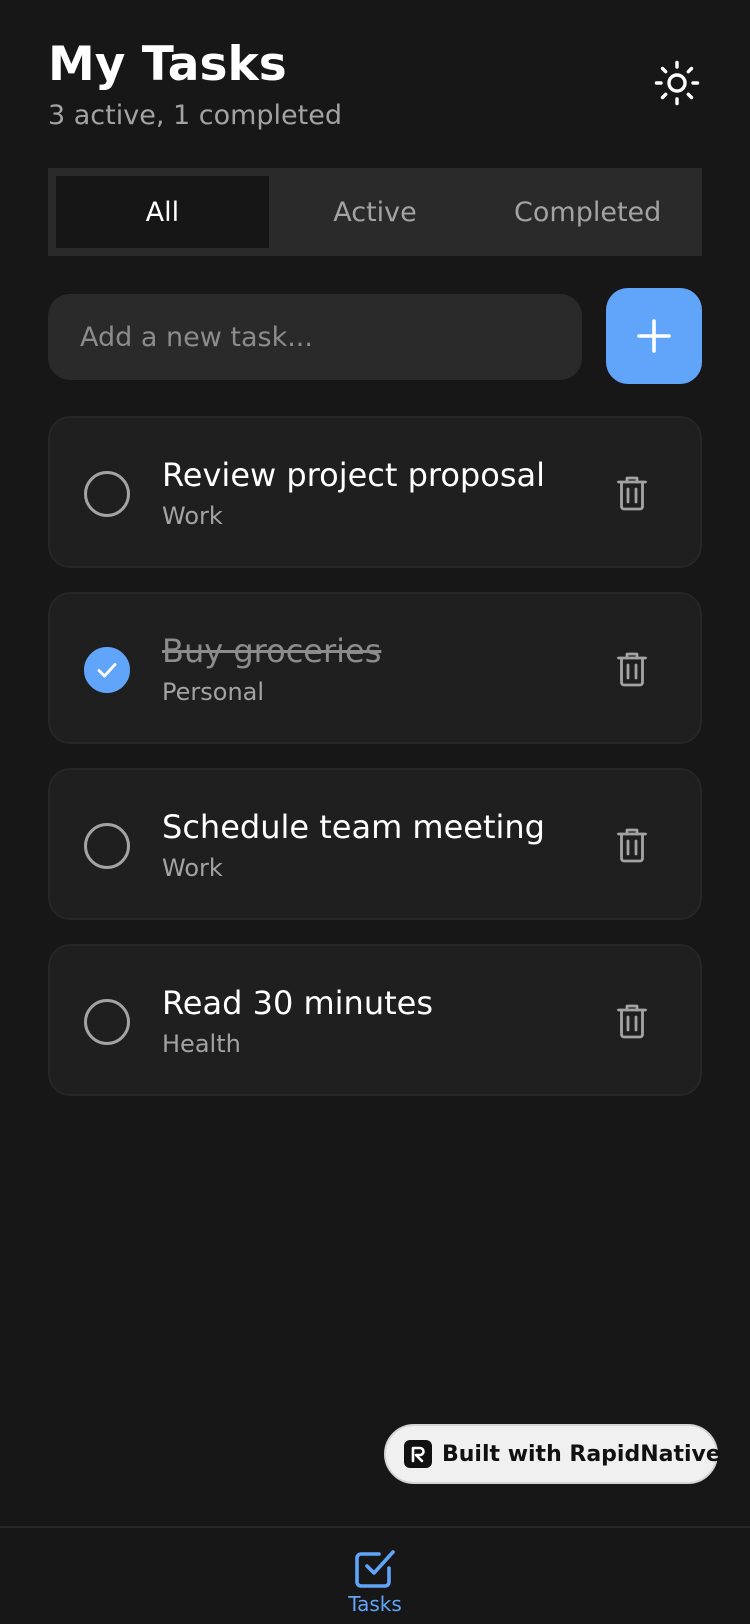 The height and width of the screenshot is (1624, 750). I want to click on filter-tab-all: All, so click(162, 212).